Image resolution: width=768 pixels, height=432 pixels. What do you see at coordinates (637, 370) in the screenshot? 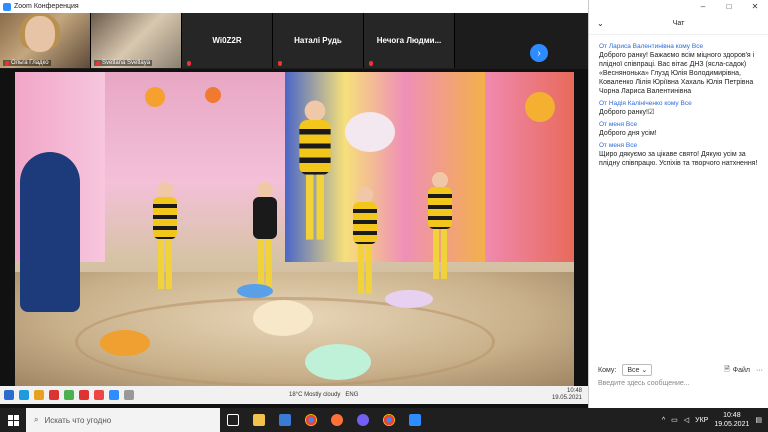
I see `recipient-select: Все ⌄` at bounding box center [637, 370].